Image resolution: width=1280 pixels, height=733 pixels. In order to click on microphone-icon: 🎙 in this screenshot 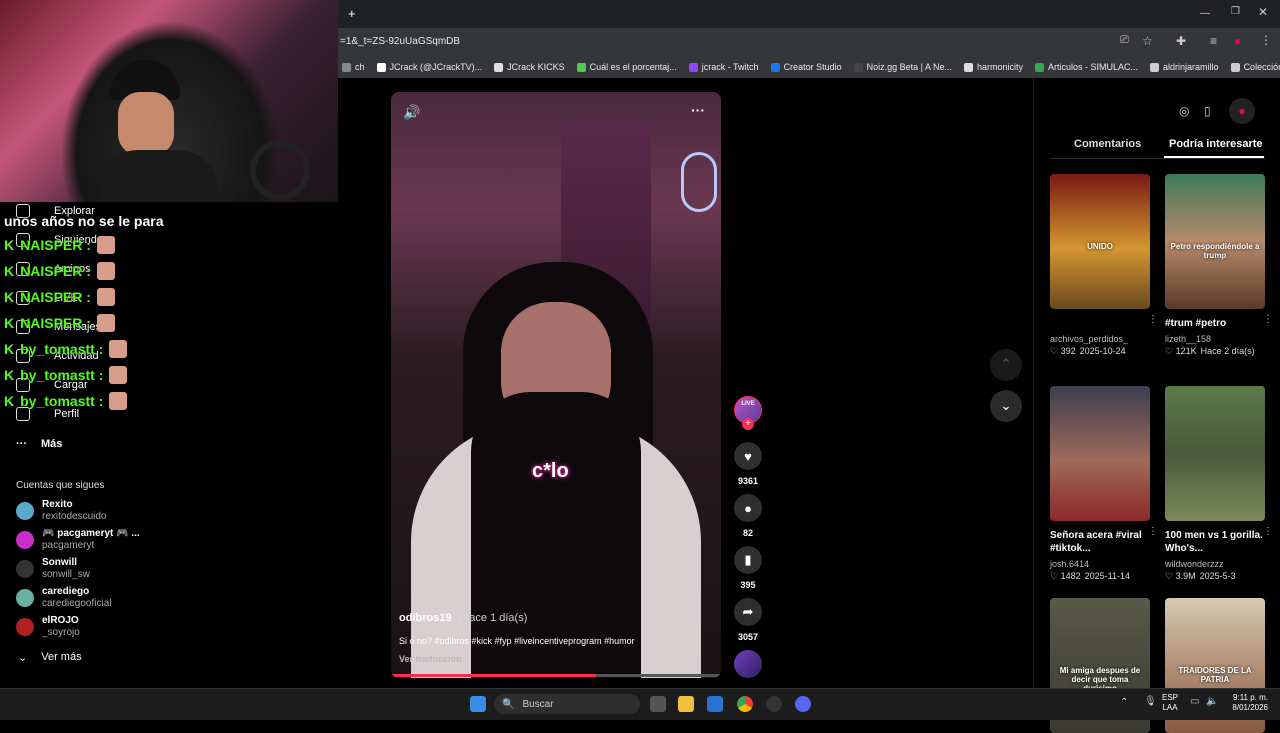, I will do `click(1150, 701)`.